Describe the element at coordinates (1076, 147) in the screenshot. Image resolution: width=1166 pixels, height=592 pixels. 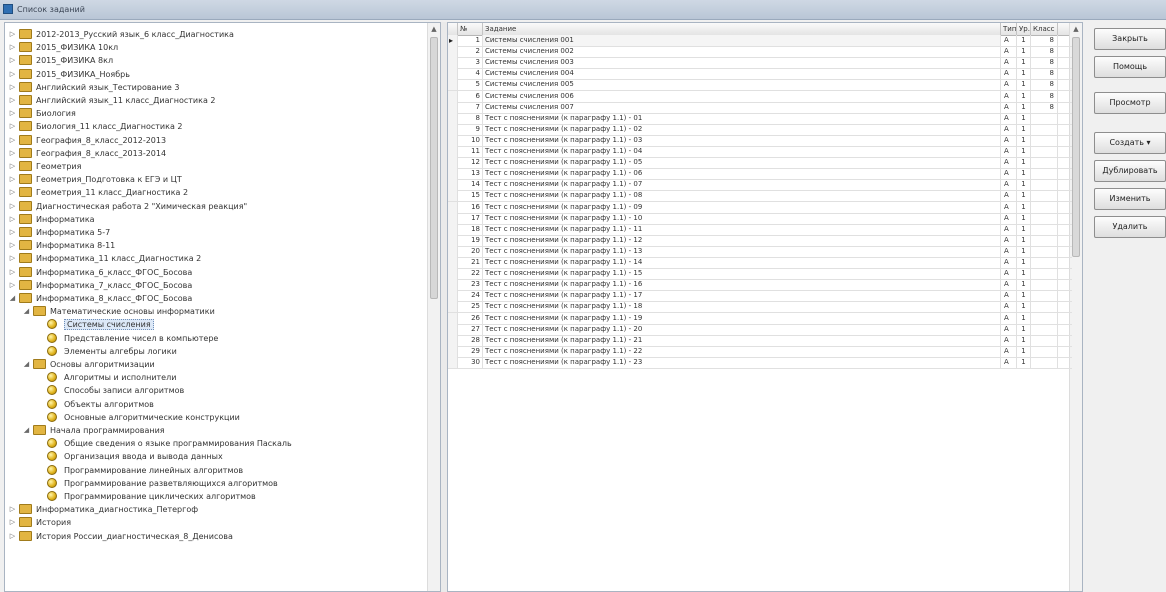
I see `grid-scroll-thumb` at that location.